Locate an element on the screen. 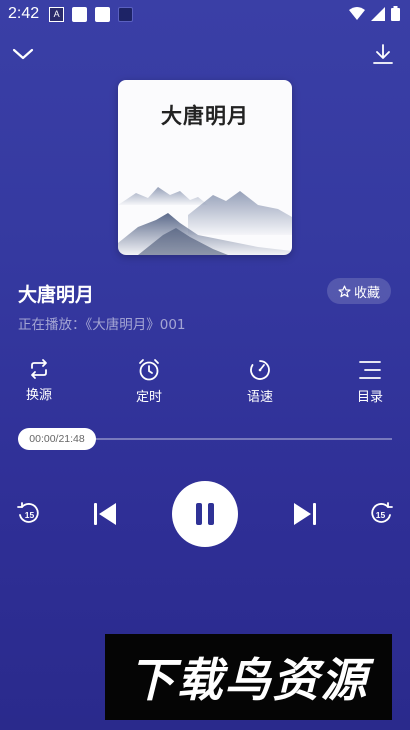 The image size is (410, 730). previous-button is located at coordinates (105, 514).